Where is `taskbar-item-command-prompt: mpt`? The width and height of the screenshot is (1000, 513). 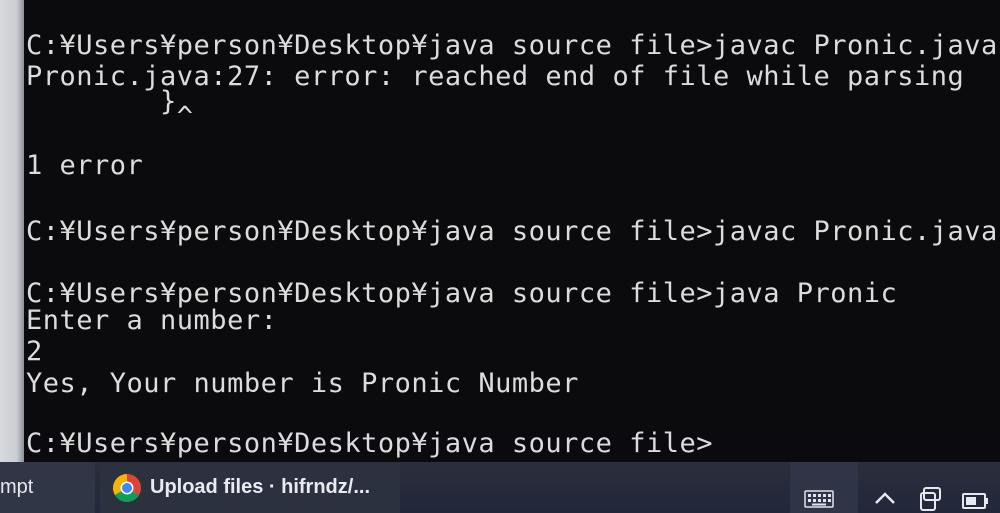
taskbar-item-command-prompt: mpt is located at coordinates (47, 487).